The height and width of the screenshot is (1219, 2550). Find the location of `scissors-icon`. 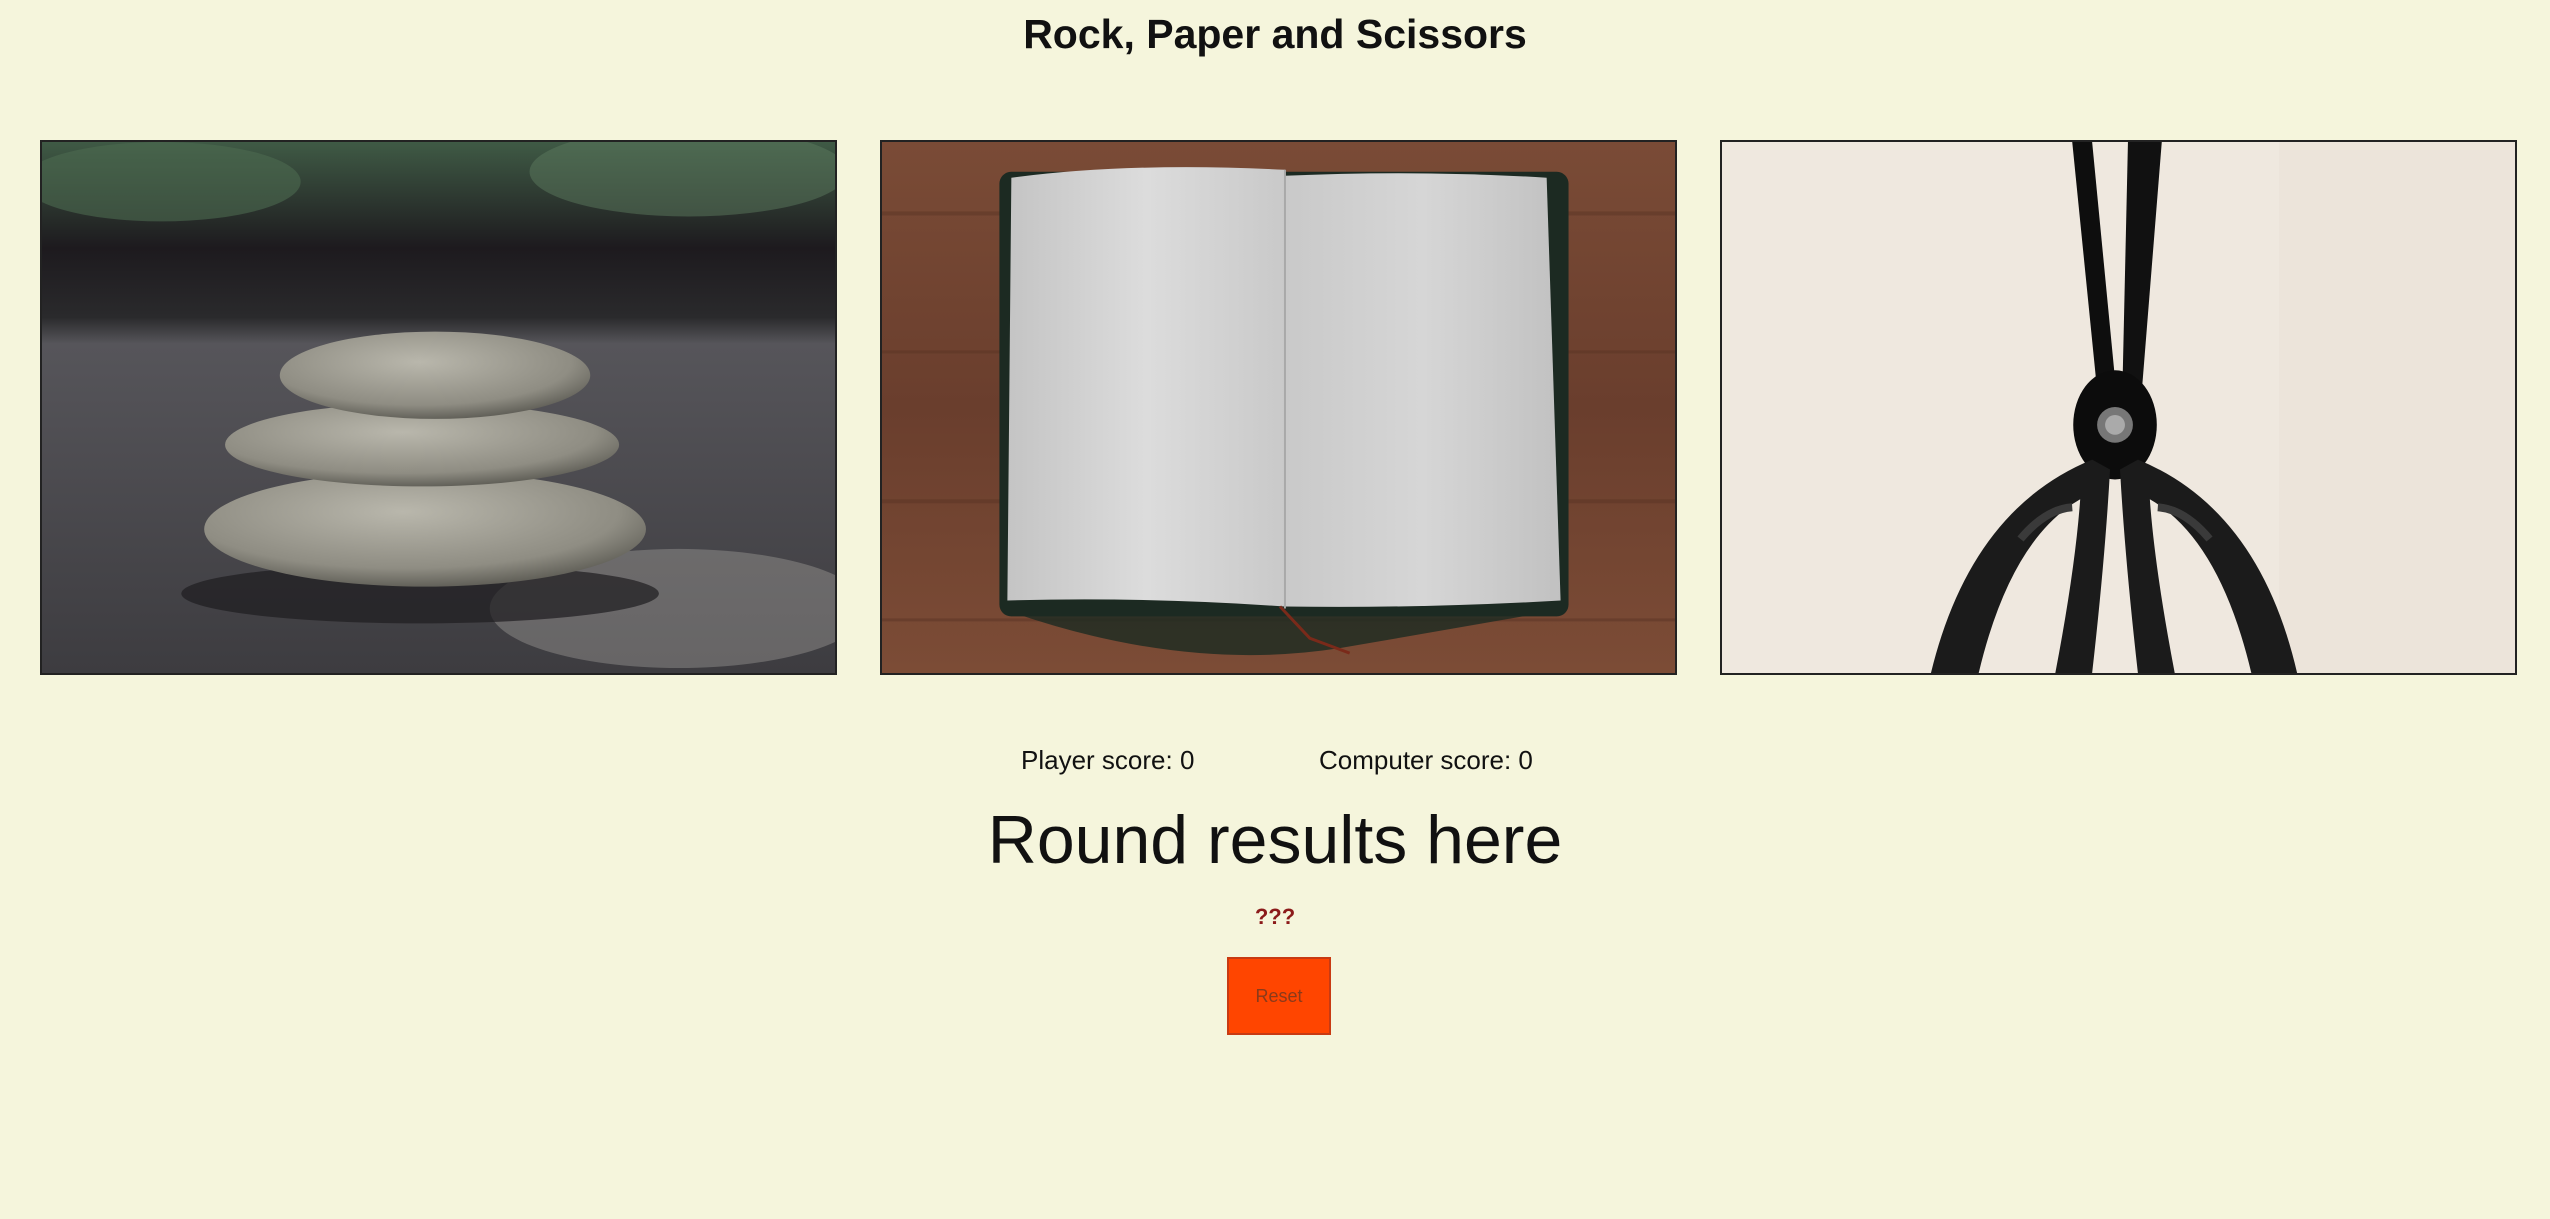

scissors-icon is located at coordinates (2118, 407).